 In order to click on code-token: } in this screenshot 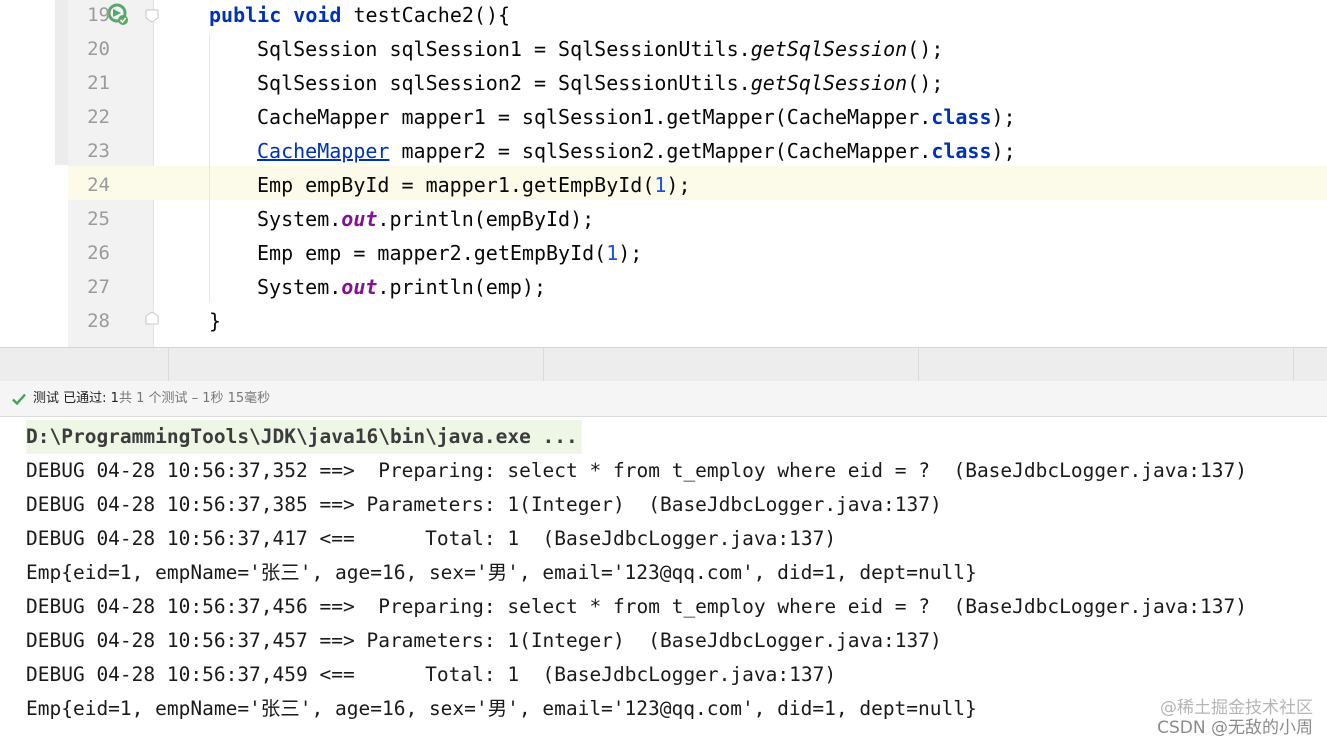, I will do `click(215, 321)`.